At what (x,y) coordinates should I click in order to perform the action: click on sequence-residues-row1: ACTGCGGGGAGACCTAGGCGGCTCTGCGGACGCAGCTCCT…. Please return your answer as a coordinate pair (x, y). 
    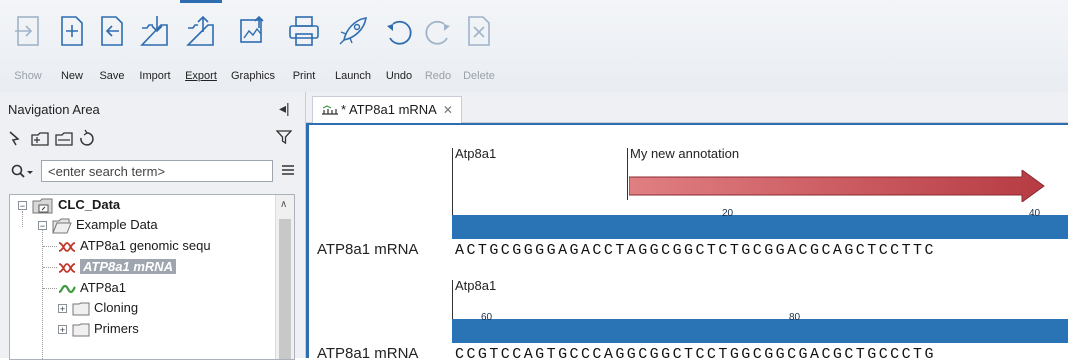
    Looking at the image, I should click on (695, 250).